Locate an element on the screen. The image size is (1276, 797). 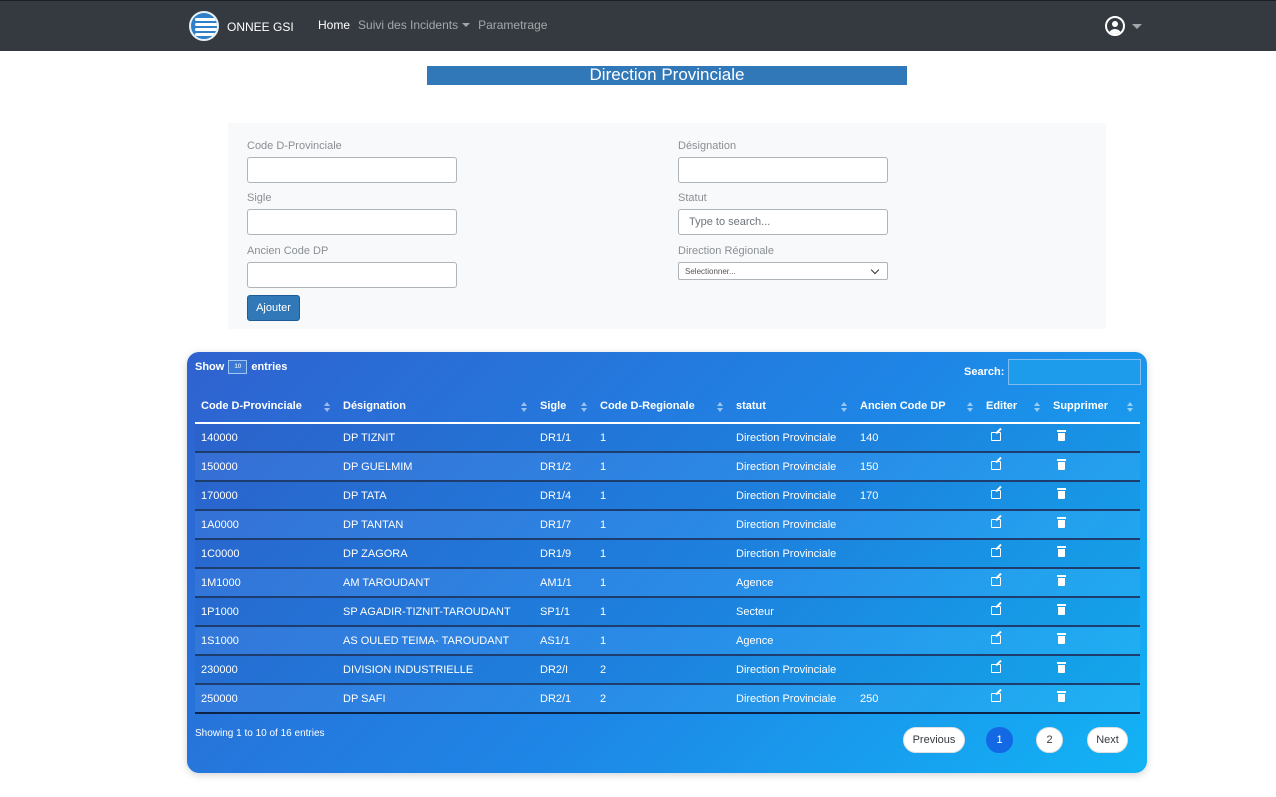
col-code-regionale: Code D-Regionale is located at coordinates (662, 407).